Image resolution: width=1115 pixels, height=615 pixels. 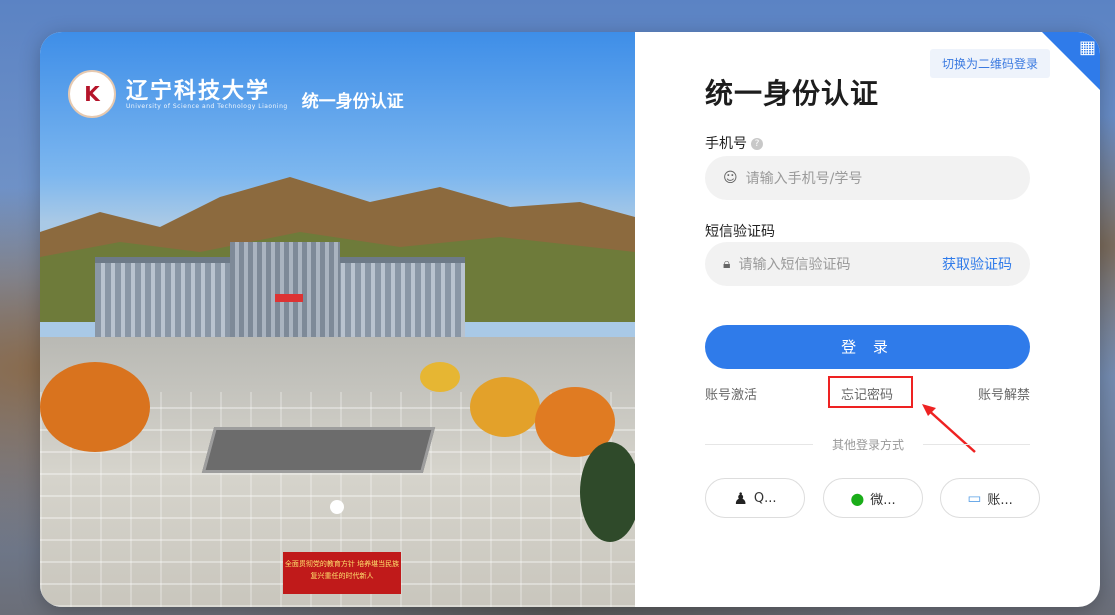 I want to click on lock-icon: 🔒︎, so click(x=727, y=264).